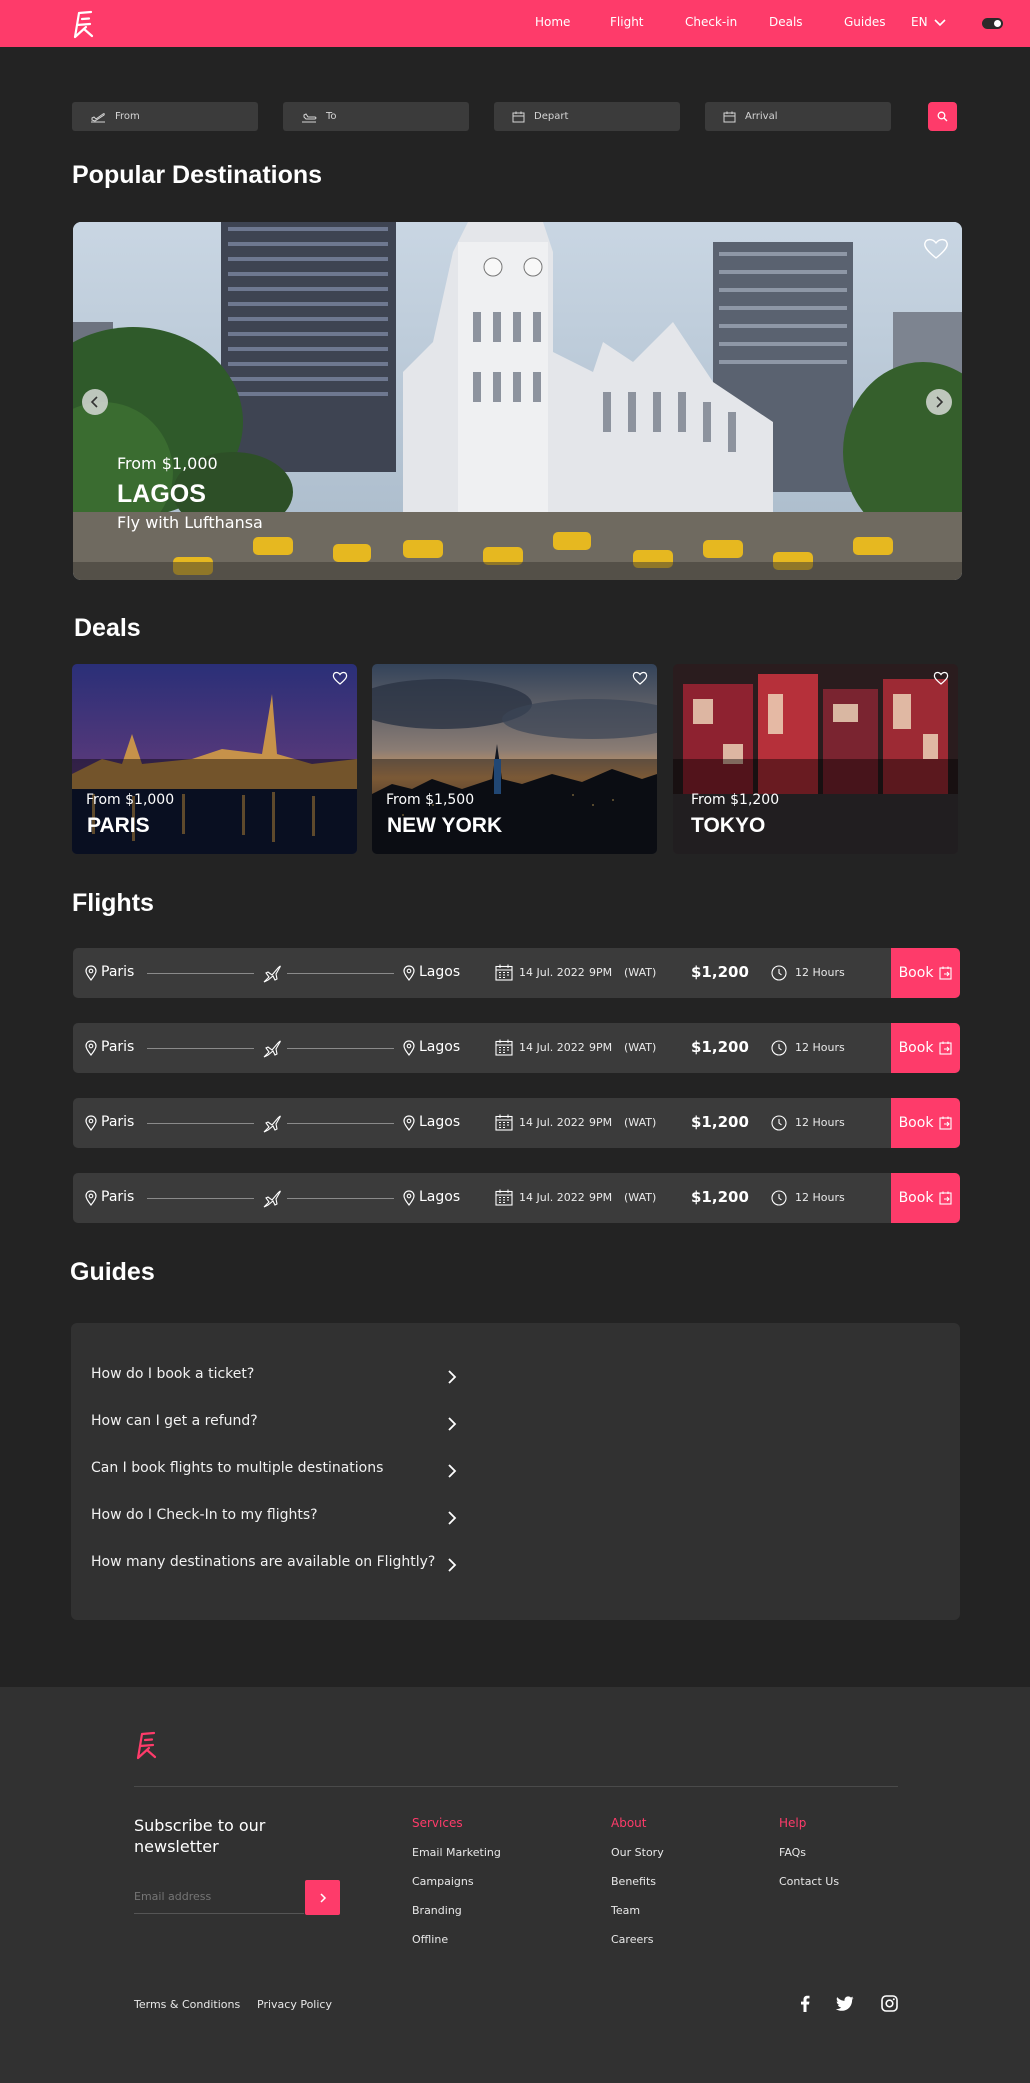 This screenshot has width=1030, height=2083. What do you see at coordinates (187, 2004) in the screenshot?
I see `terms-link: Terms & Conditions` at bounding box center [187, 2004].